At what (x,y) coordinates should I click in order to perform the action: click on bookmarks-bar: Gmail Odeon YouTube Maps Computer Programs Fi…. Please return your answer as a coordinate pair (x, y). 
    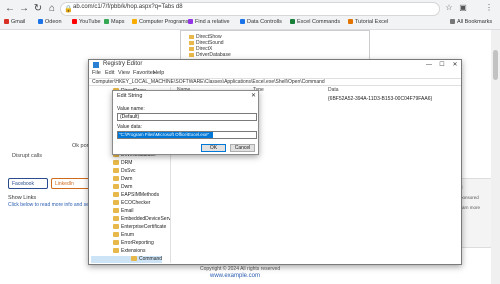
    Looking at the image, I should click on (250, 23).